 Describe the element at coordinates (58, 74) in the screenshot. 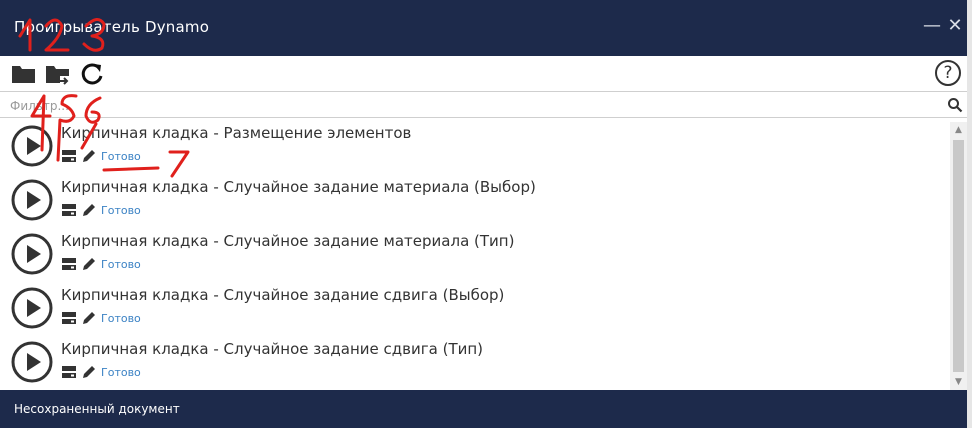

I see `folder-arrow-icon` at that location.